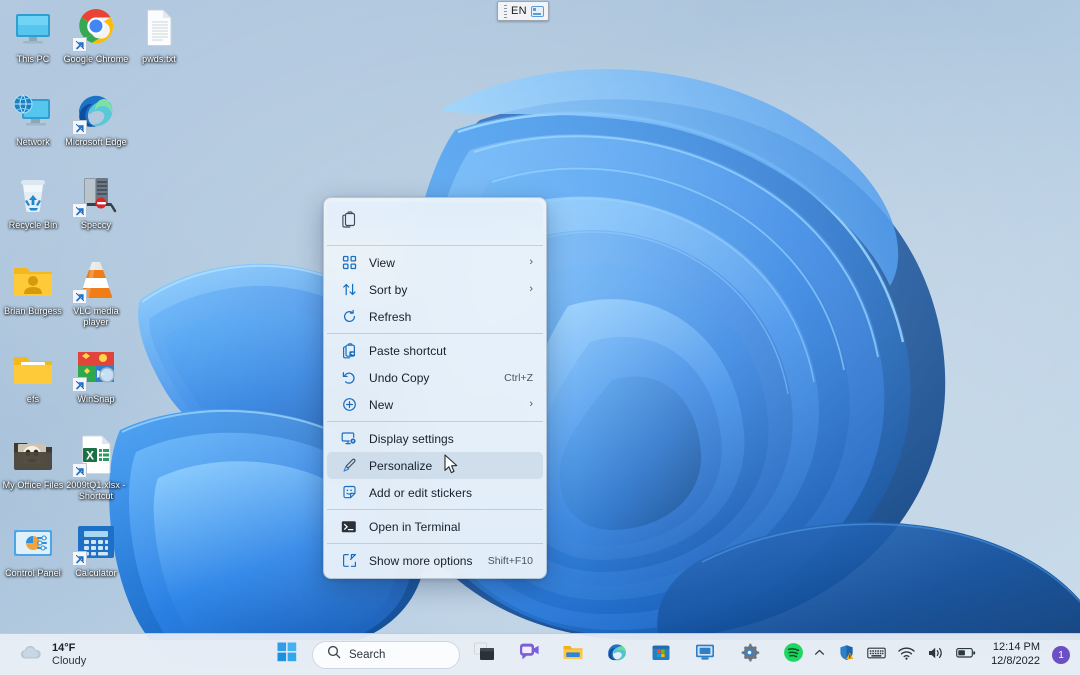 The width and height of the screenshot is (1080, 675). What do you see at coordinates (33, 225) in the screenshot?
I see `desktop-icon-label: Recycle Bin` at bounding box center [33, 225].